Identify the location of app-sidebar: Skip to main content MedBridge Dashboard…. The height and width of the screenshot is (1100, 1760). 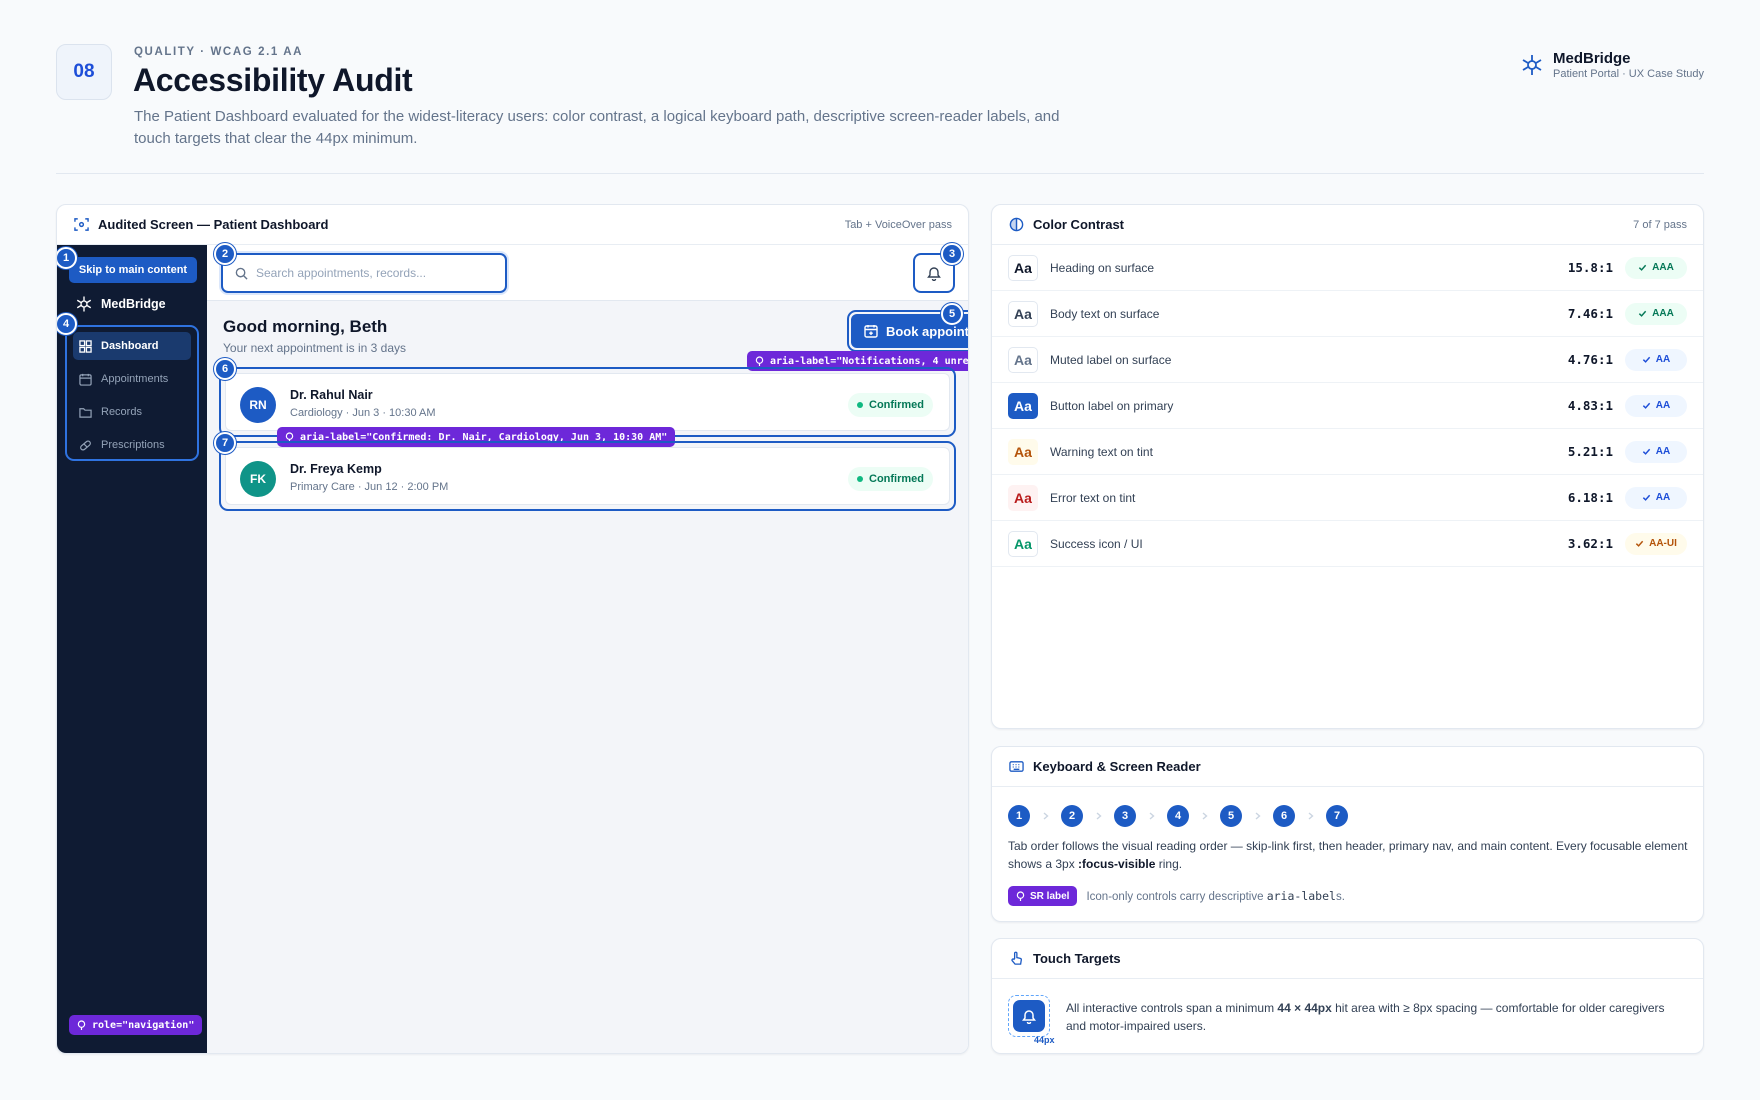
(132, 649).